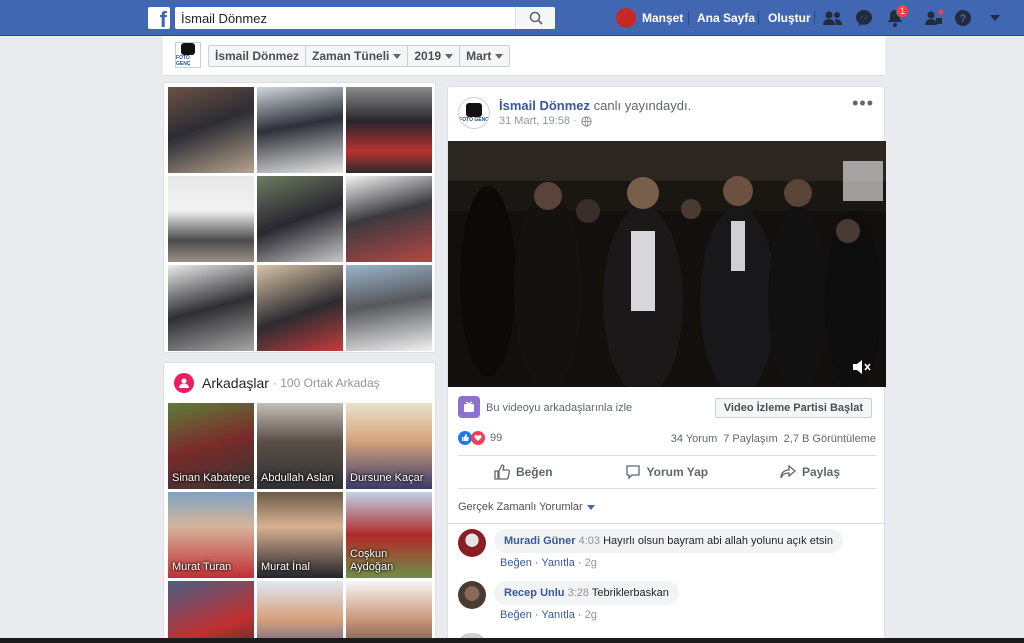  Describe the element at coordinates (258, 56) in the screenshot. I see `breadcrumb-profile: İsmail Dönmez` at that location.